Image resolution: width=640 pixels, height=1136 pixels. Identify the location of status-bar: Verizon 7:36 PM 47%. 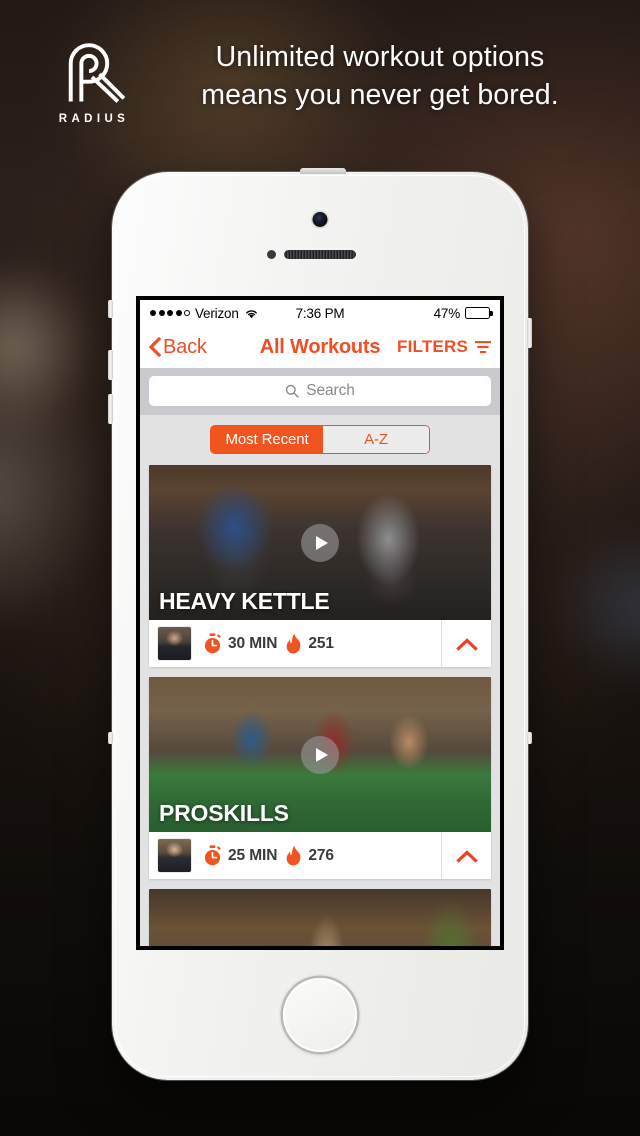
(320, 313).